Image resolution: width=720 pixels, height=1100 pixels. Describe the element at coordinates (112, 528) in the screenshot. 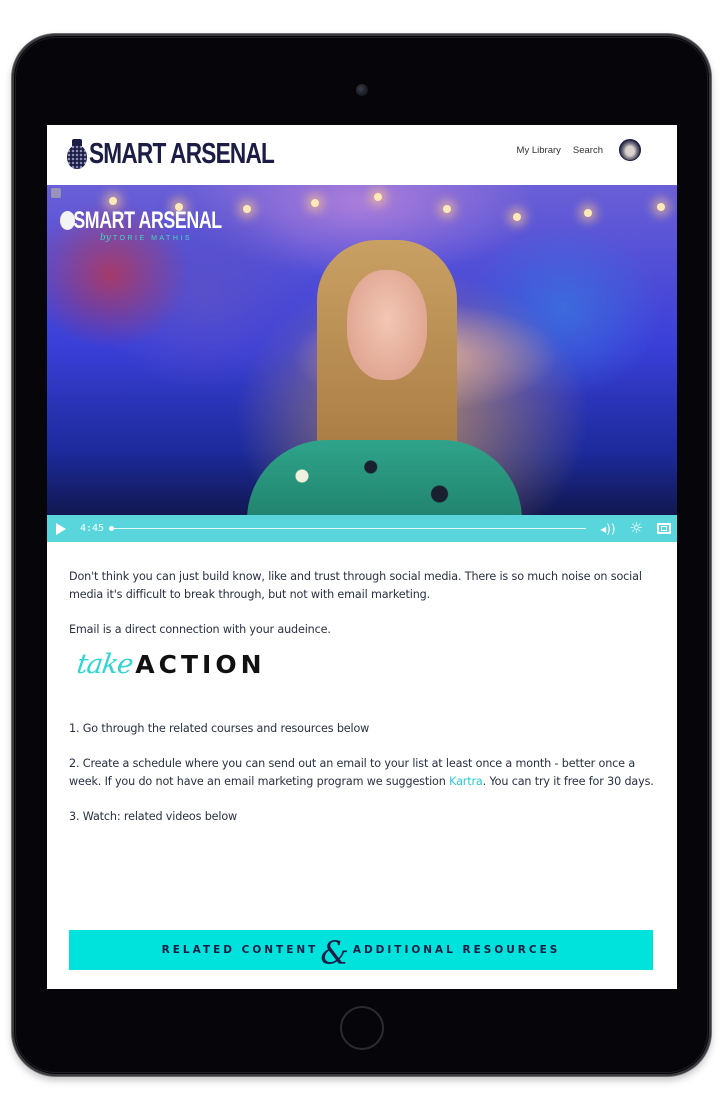

I see `progress-handle` at that location.